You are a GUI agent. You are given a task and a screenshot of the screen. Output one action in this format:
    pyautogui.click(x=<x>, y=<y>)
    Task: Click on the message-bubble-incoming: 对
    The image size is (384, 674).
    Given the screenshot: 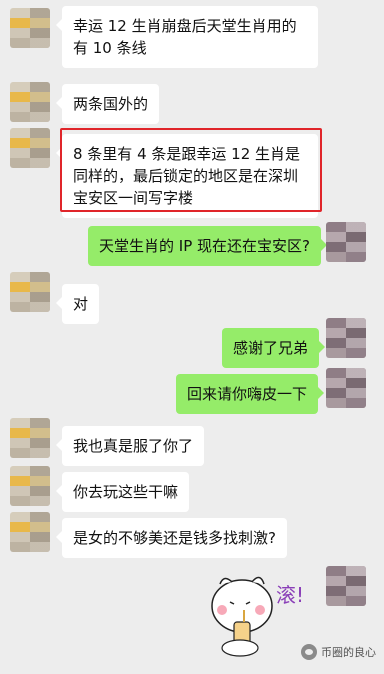 What is the action you would take?
    pyautogui.click(x=77, y=304)
    